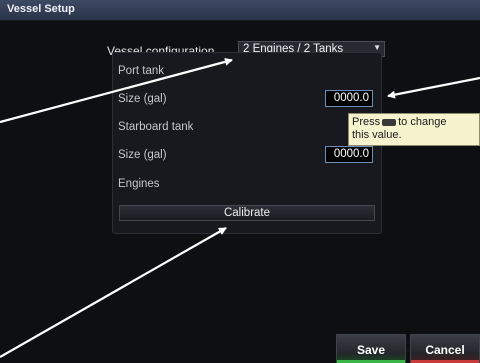  Describe the element at coordinates (433, 87) in the screenshot. I see `arrow-to-size-field` at that location.